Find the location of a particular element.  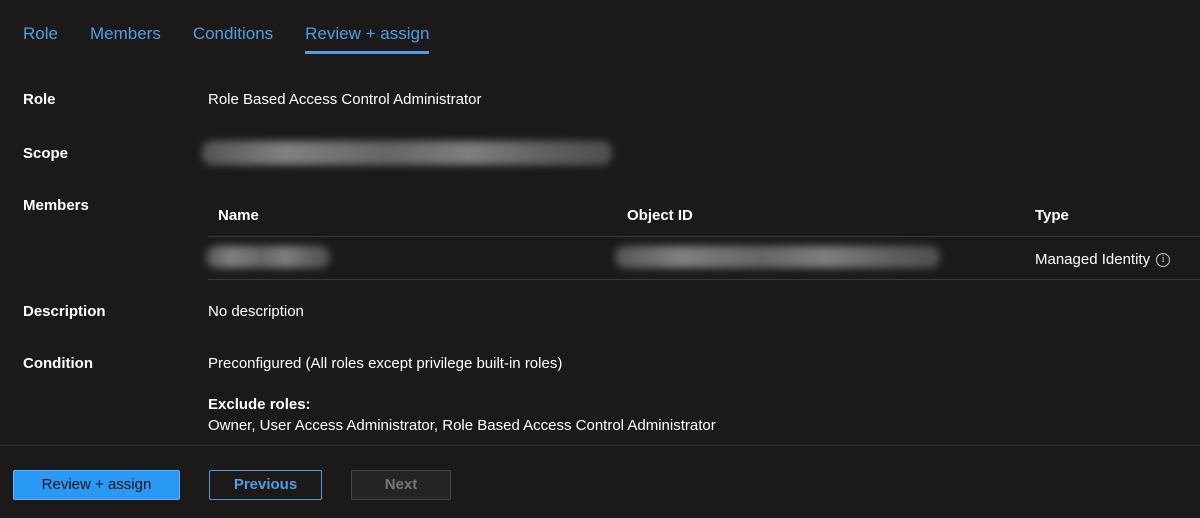

role-label: Role is located at coordinates (39, 99).